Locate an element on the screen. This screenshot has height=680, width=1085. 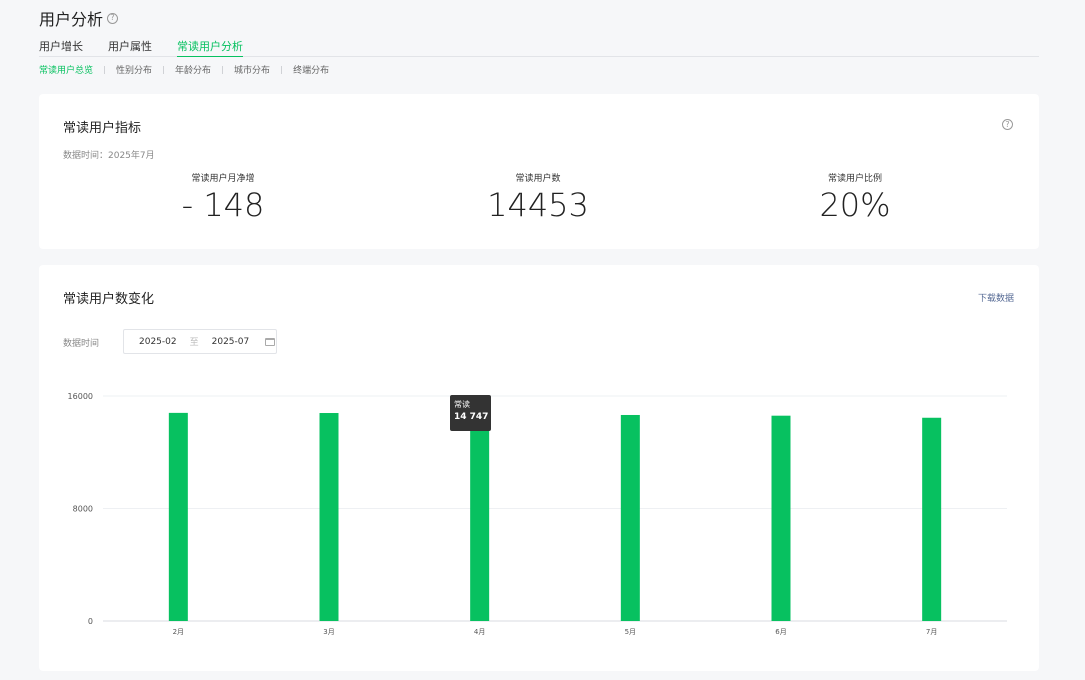
indicators-title: 常读用户指标 is located at coordinates (102, 128).